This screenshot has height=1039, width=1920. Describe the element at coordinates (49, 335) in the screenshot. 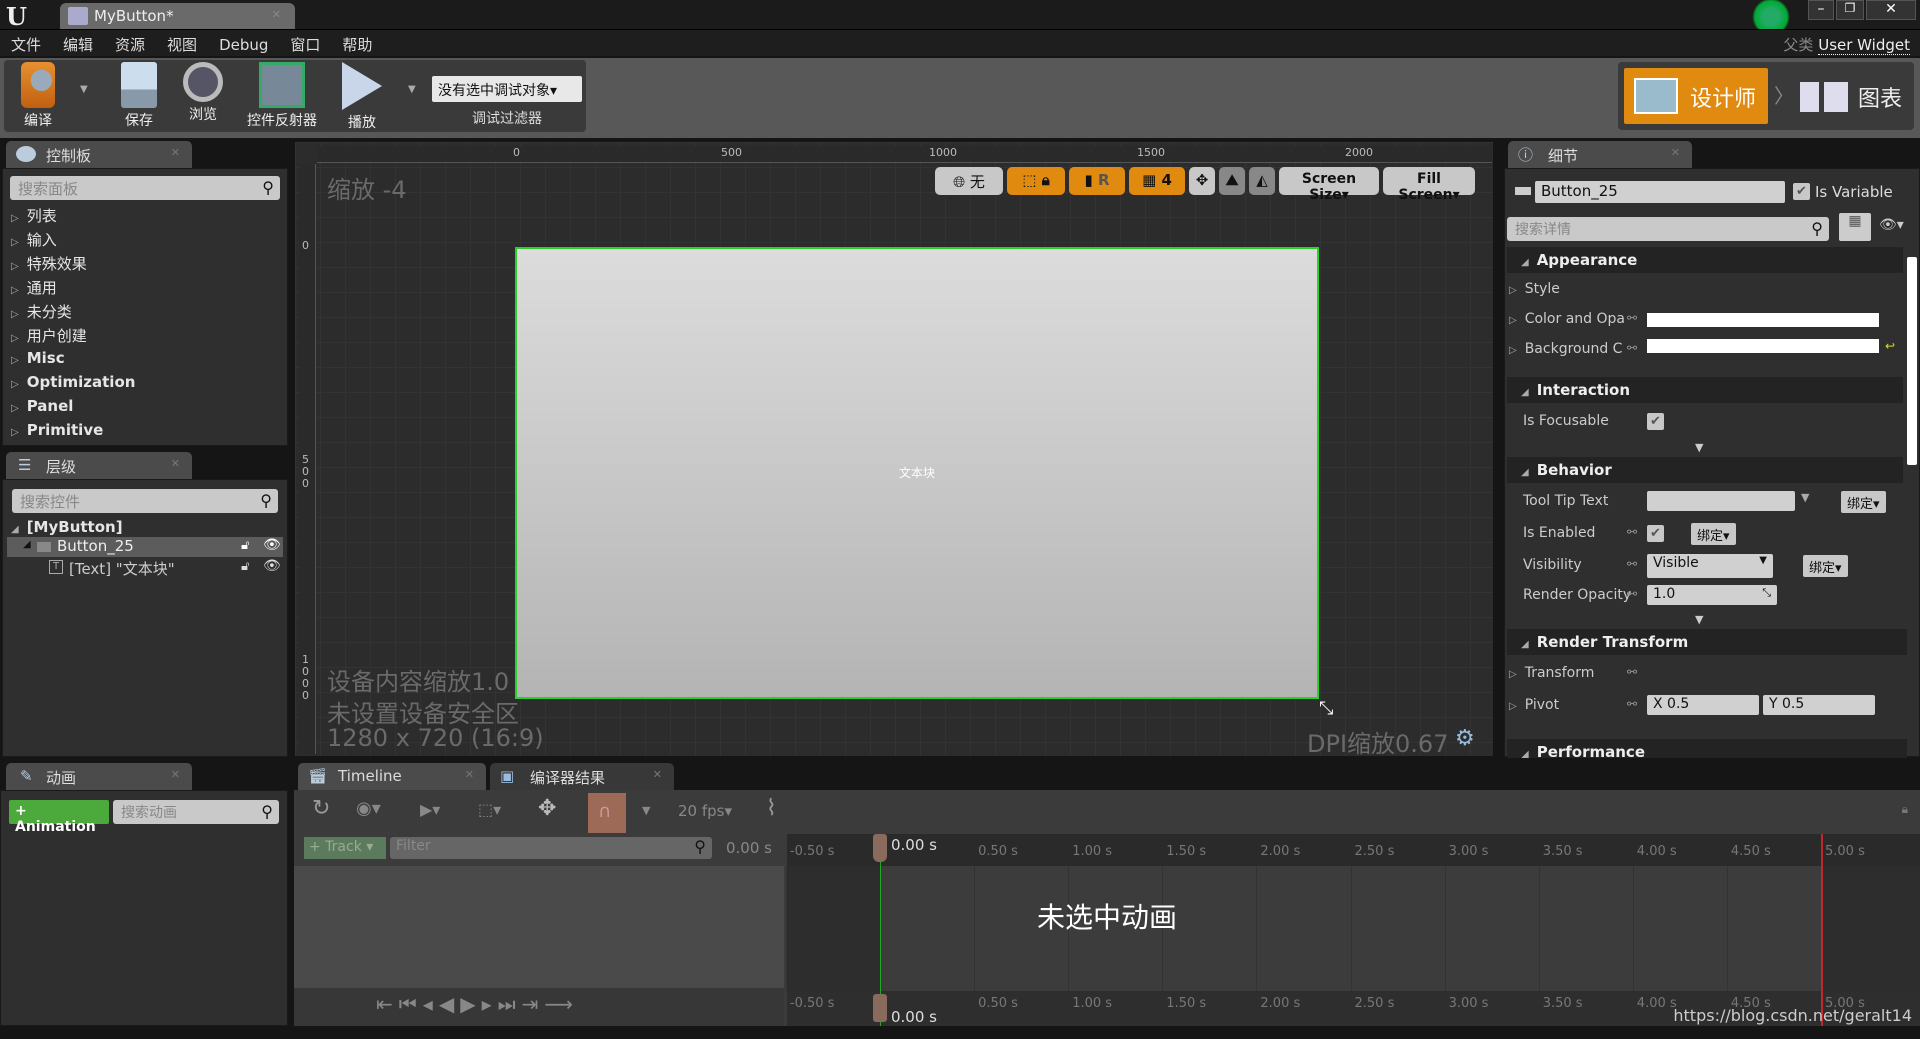

I see `palette-category: ▷ 用户创建` at that location.